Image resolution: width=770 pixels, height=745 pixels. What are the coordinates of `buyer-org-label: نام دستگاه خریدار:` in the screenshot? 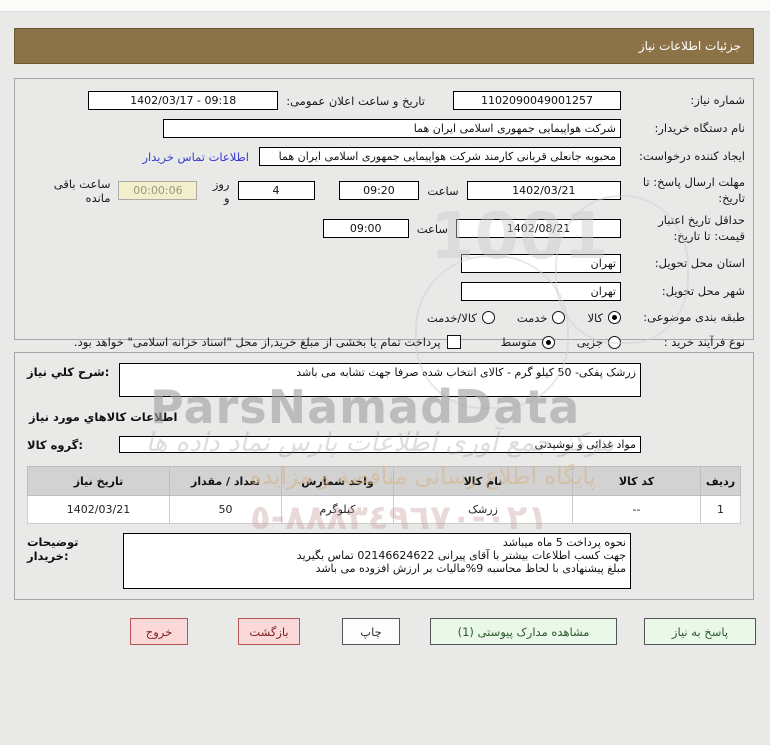 It's located at (699, 127).